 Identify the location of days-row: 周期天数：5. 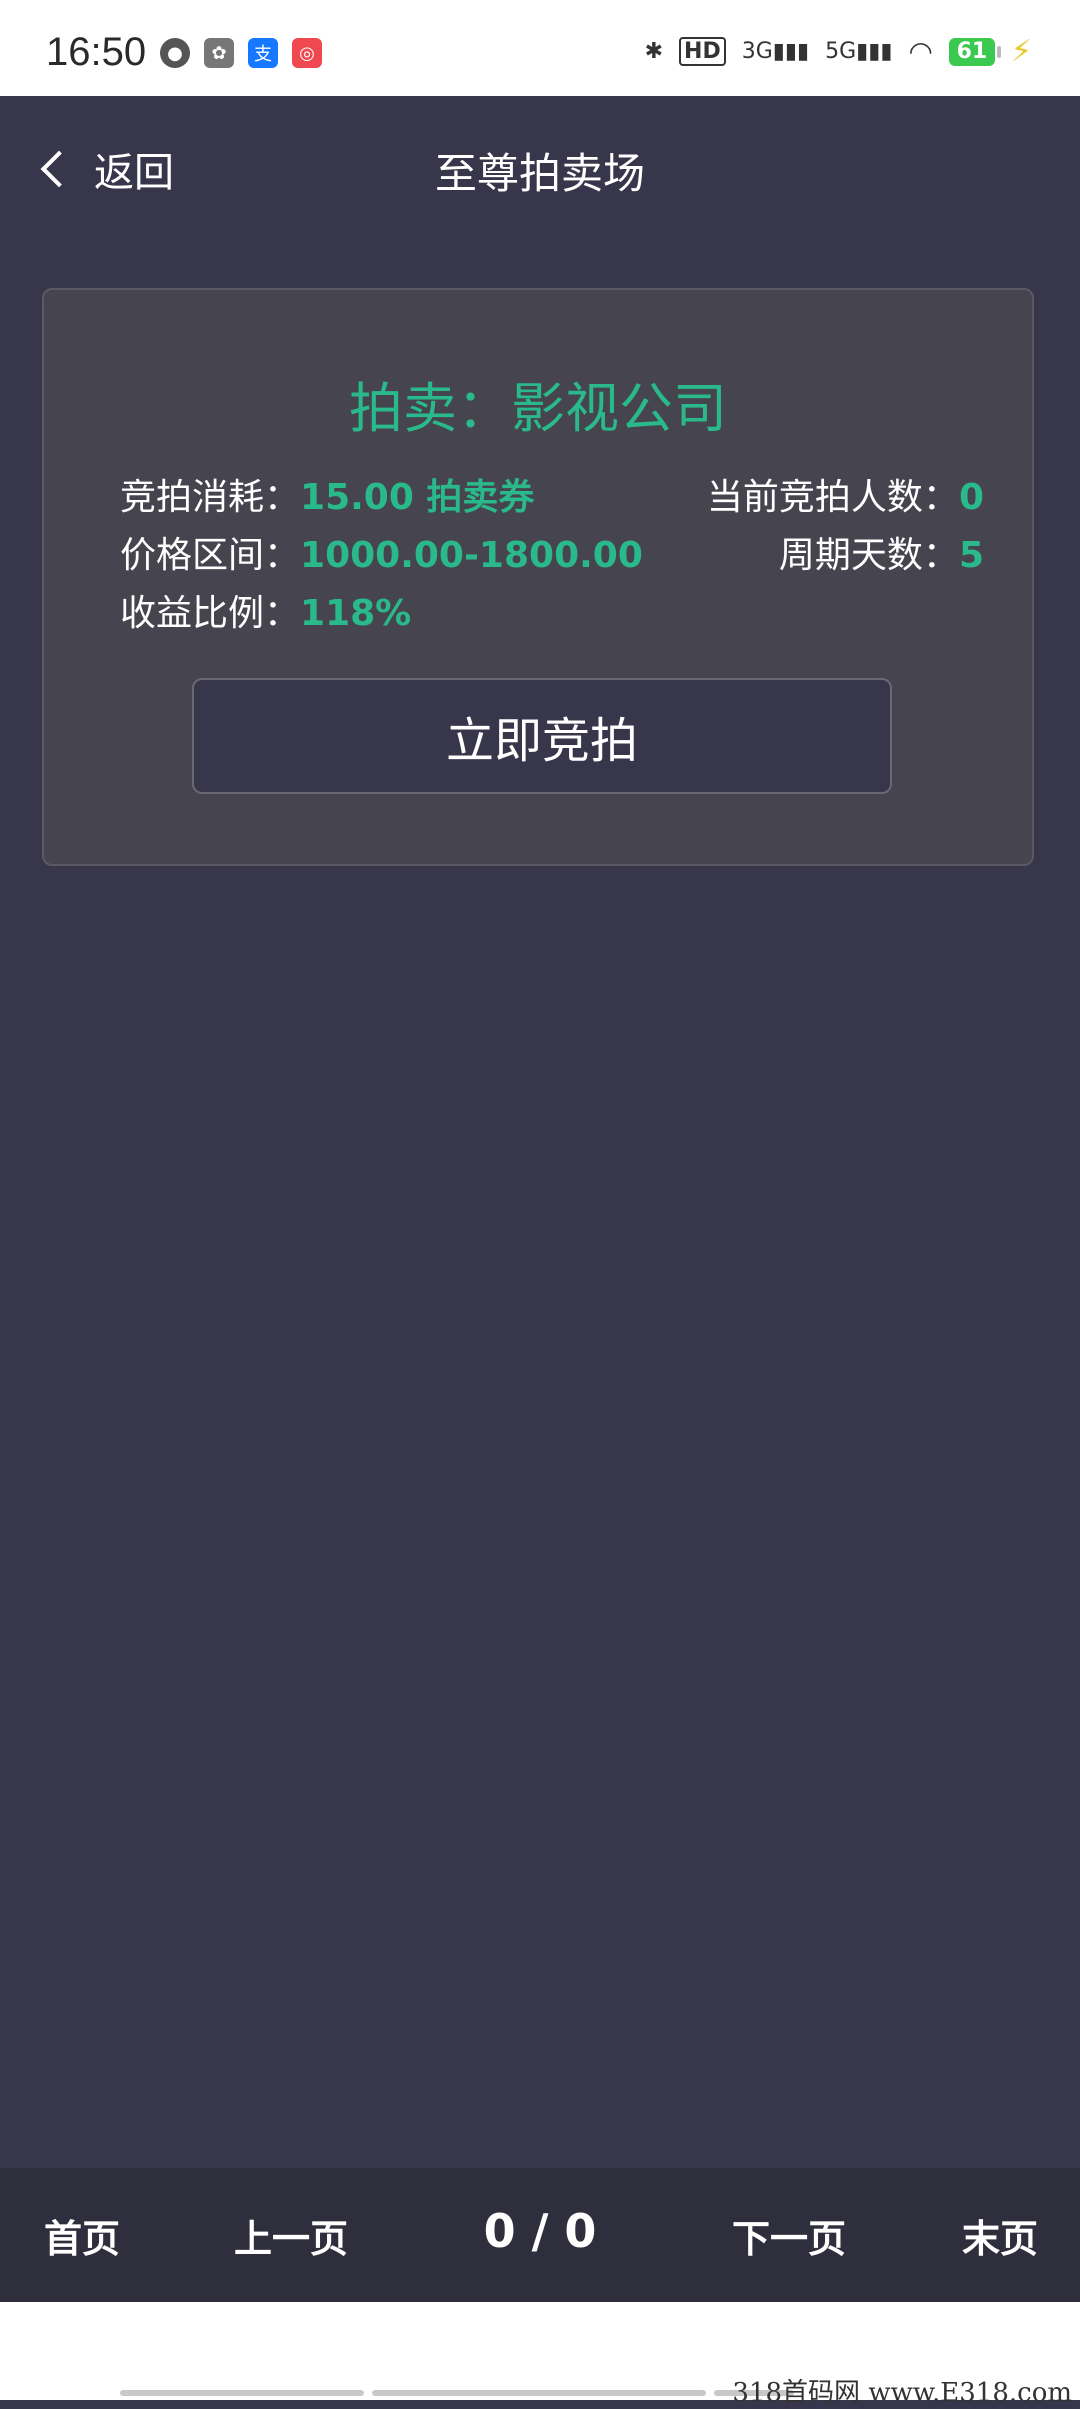
(881, 552).